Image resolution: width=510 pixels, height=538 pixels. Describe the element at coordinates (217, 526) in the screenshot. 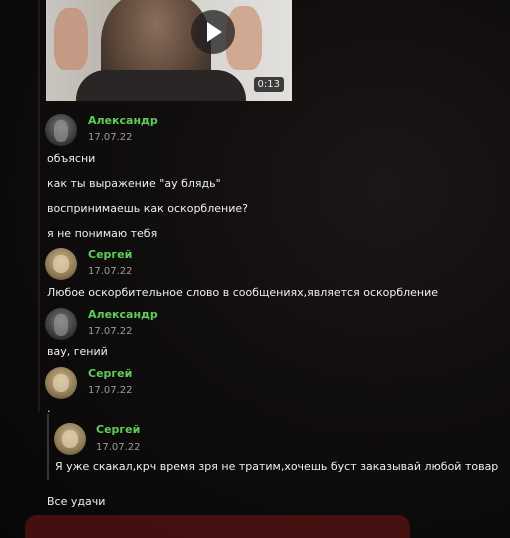

I see `bottom-action-bar` at that location.